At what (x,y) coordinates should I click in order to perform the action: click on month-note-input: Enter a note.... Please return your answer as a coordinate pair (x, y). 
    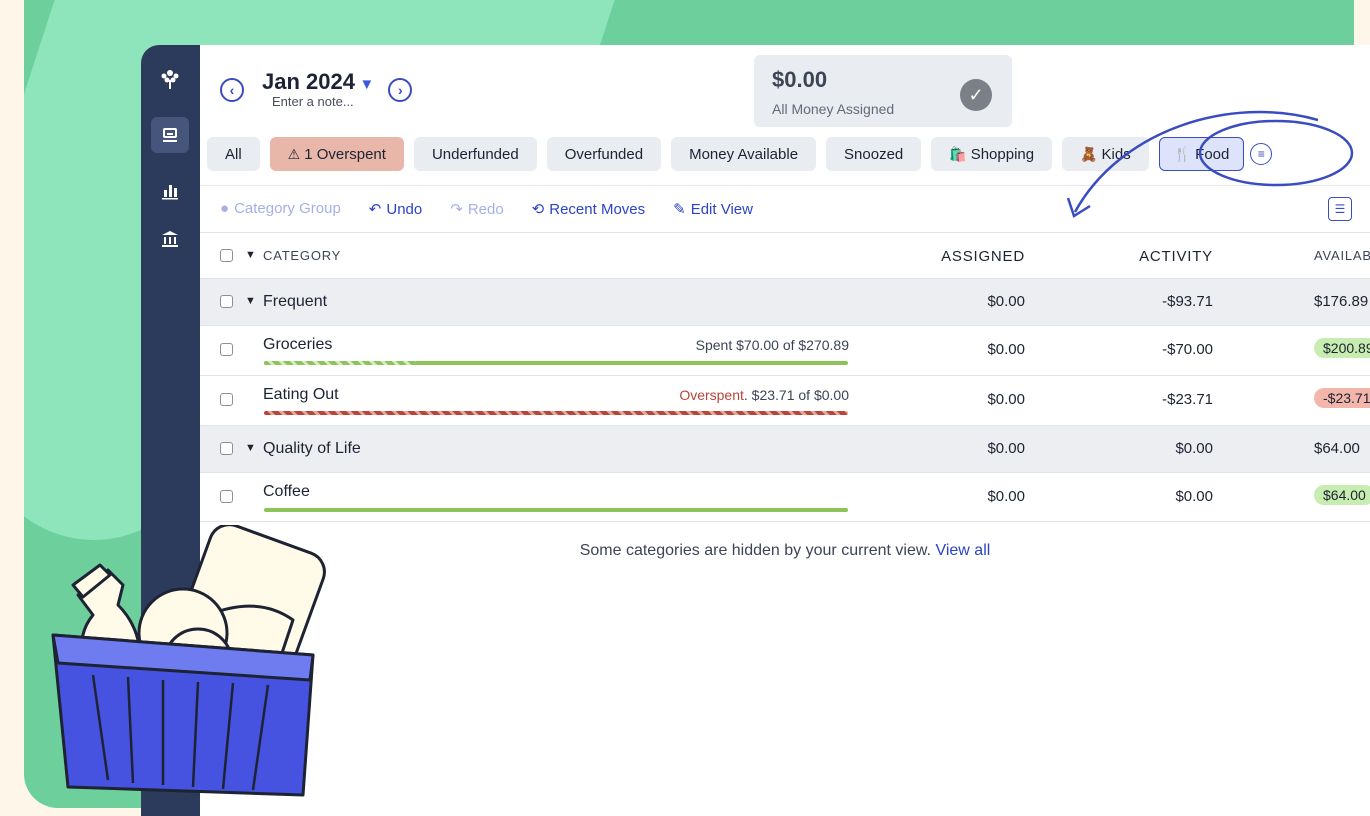
    Looking at the image, I should click on (323, 101).